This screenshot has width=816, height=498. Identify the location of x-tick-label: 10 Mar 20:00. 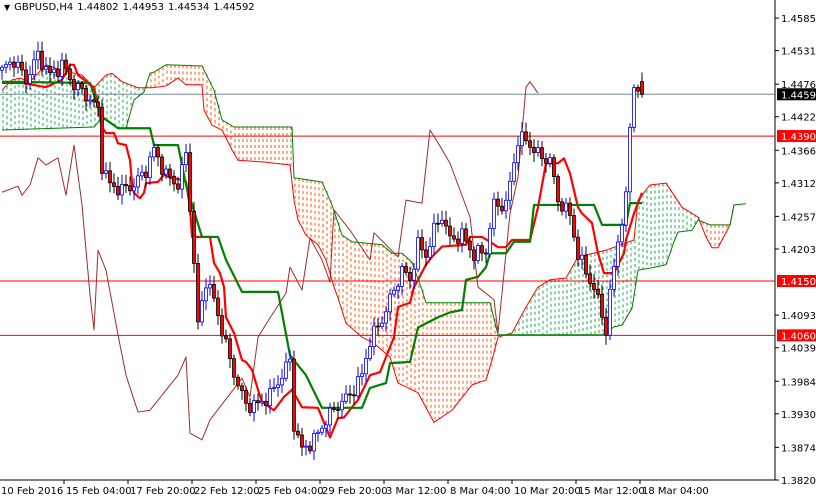
(547, 491).